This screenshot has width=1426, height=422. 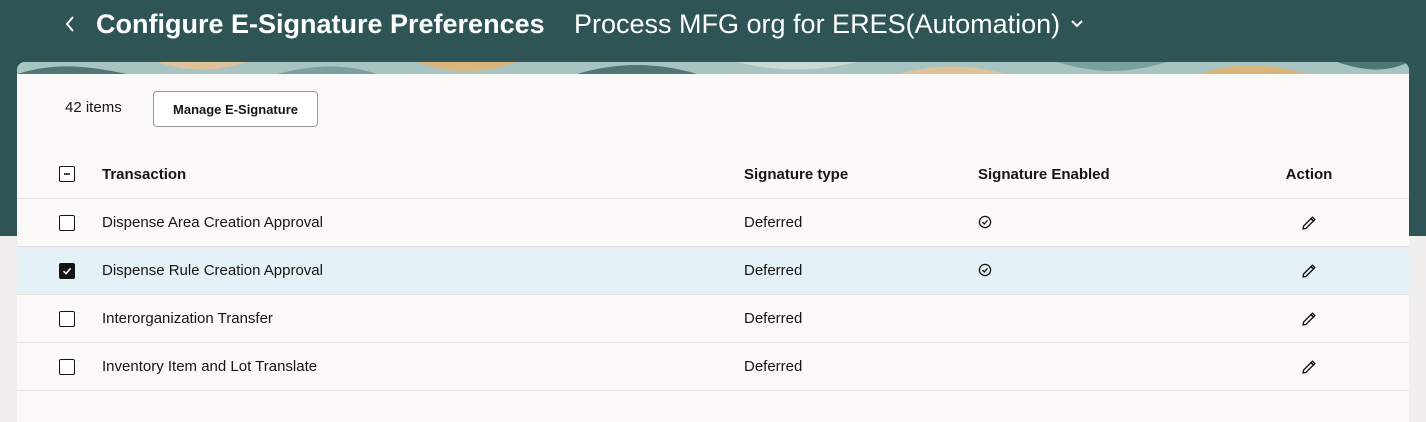 I want to click on table-row: Dispense Rule Creation Approval Deferred, so click(x=713, y=271).